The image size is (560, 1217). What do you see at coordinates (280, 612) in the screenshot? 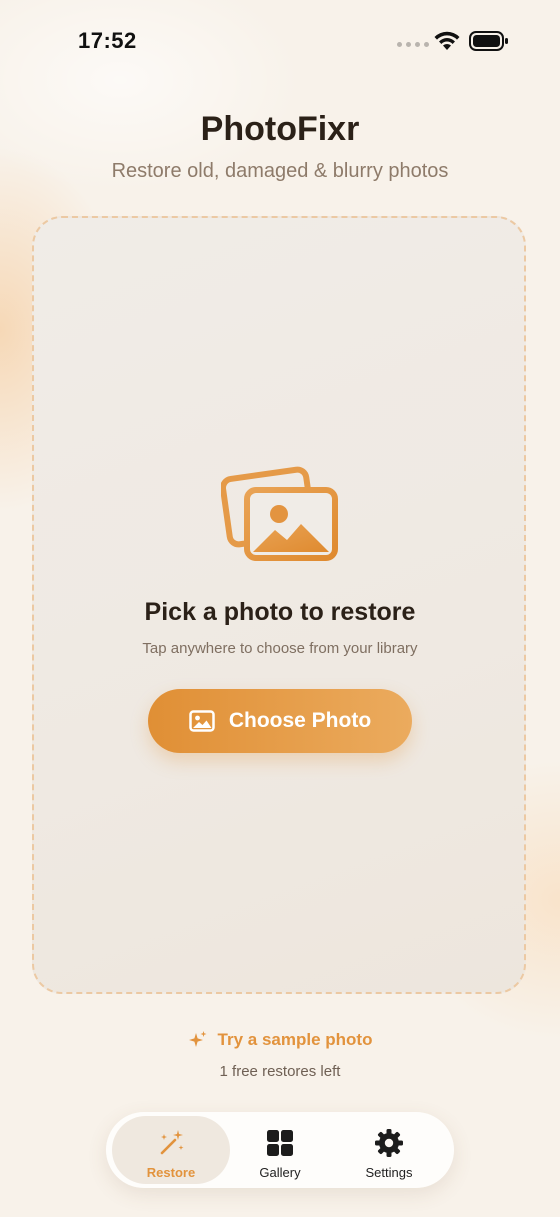
I see `pick-photo-title: Pick a photo to restore` at bounding box center [280, 612].